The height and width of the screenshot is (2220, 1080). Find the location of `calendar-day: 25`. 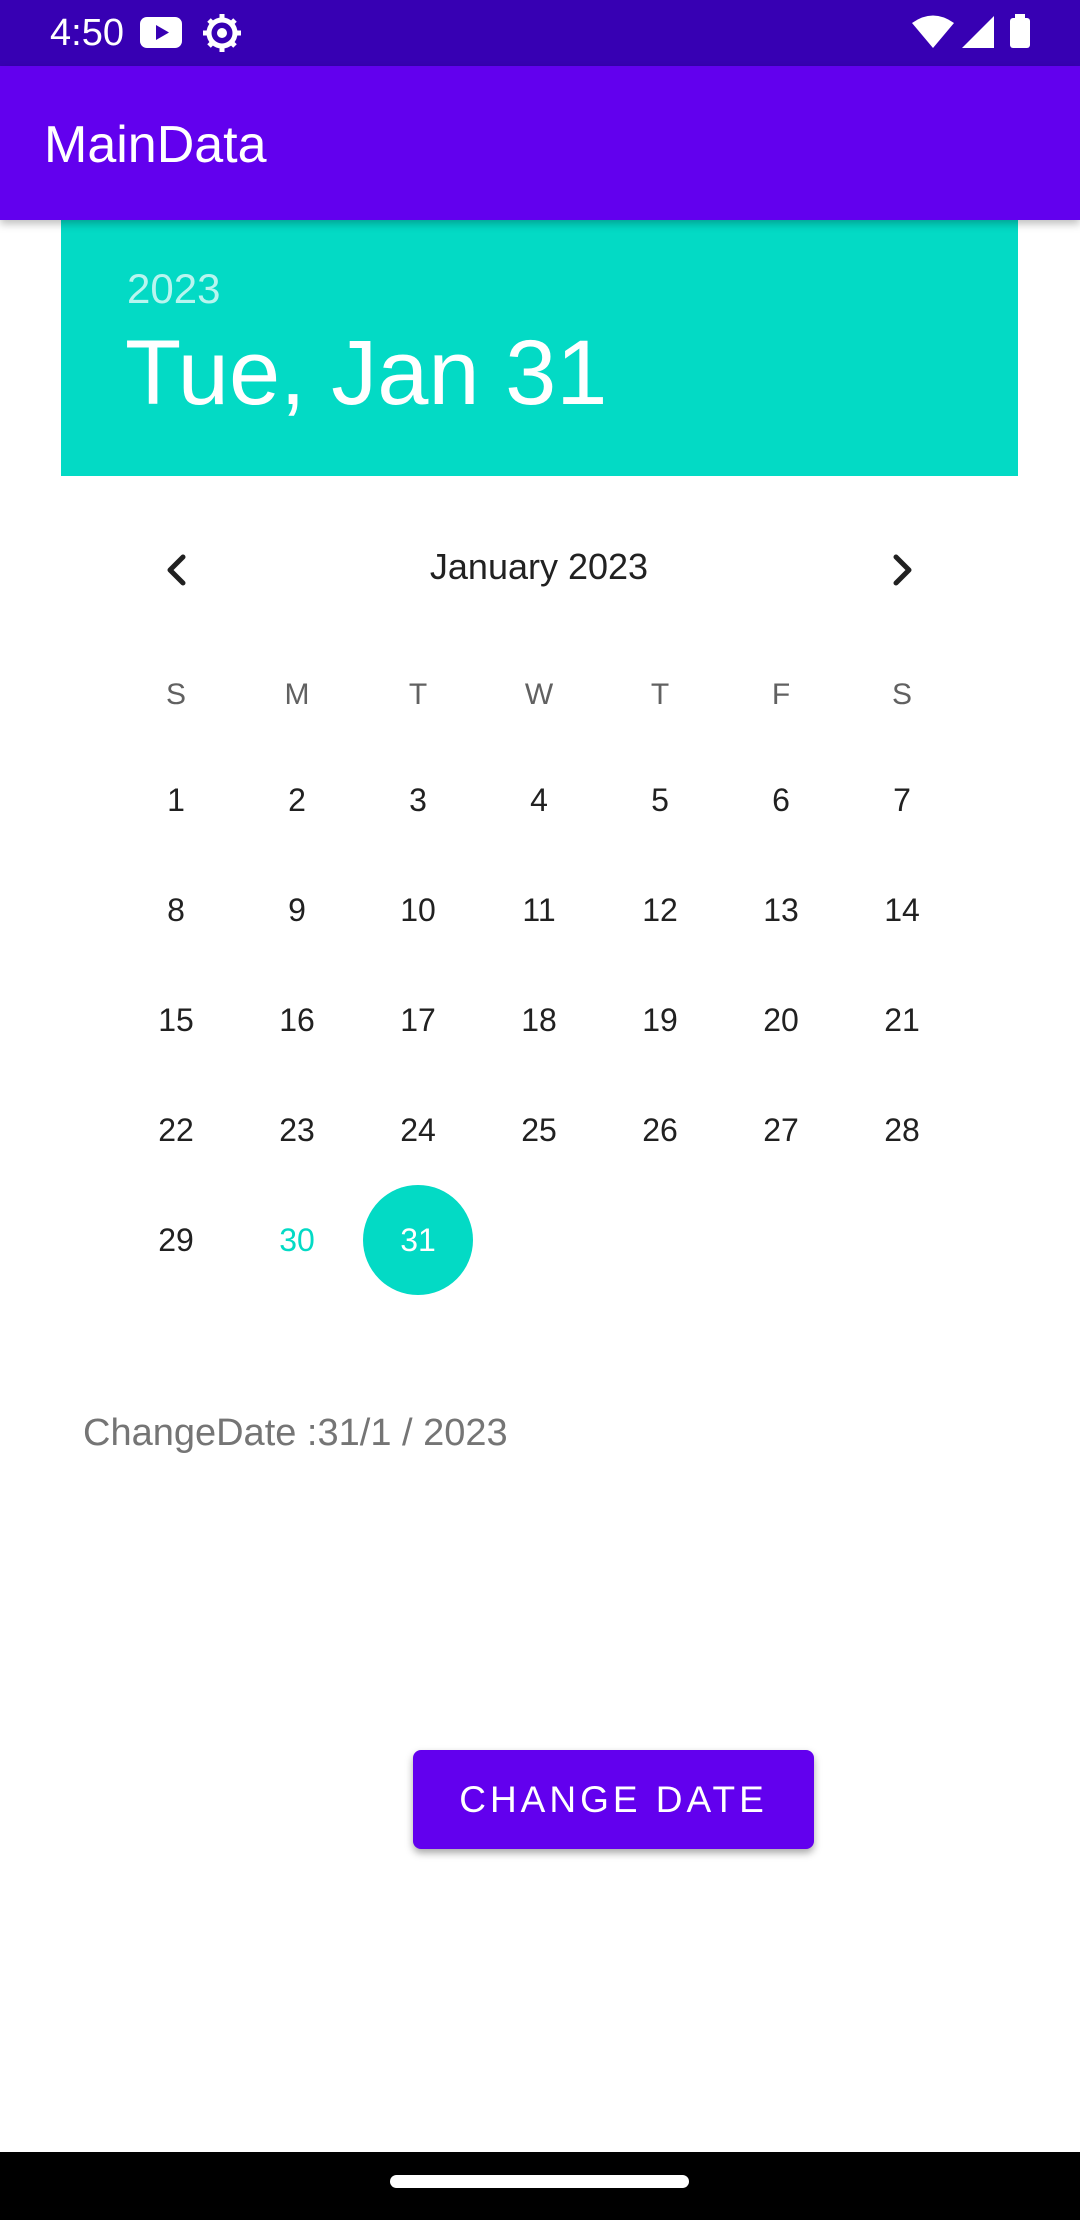

calendar-day: 25 is located at coordinates (539, 1130).